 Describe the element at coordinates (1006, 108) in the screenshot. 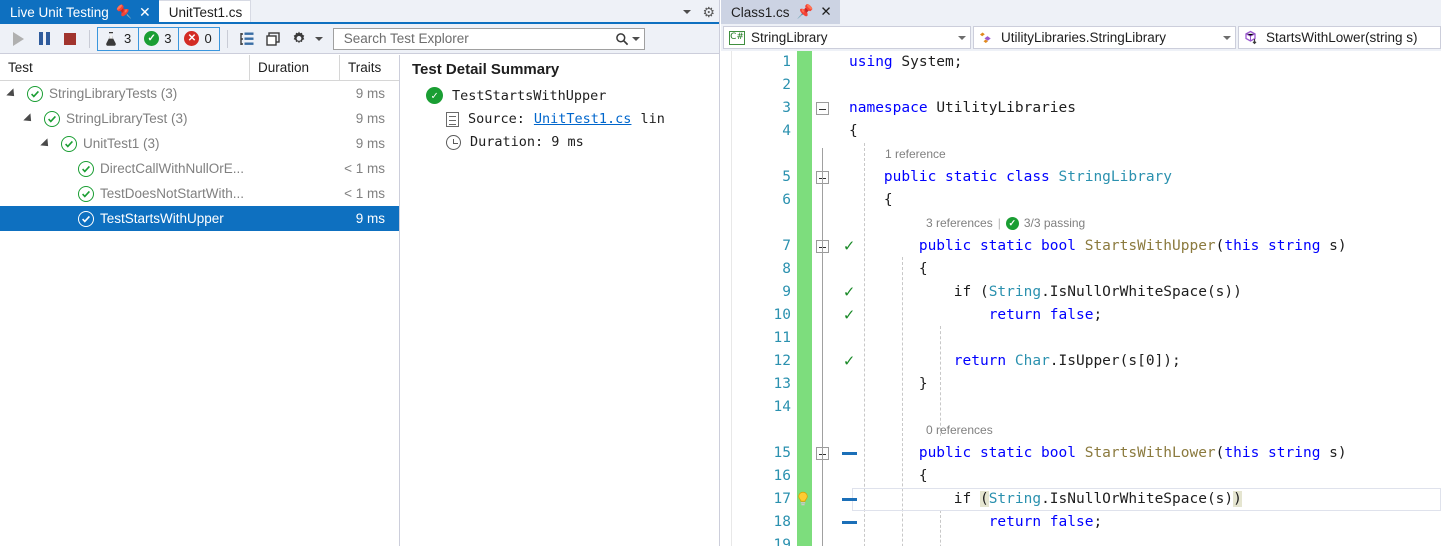

I see `code-token: UtilityLibraries` at that location.